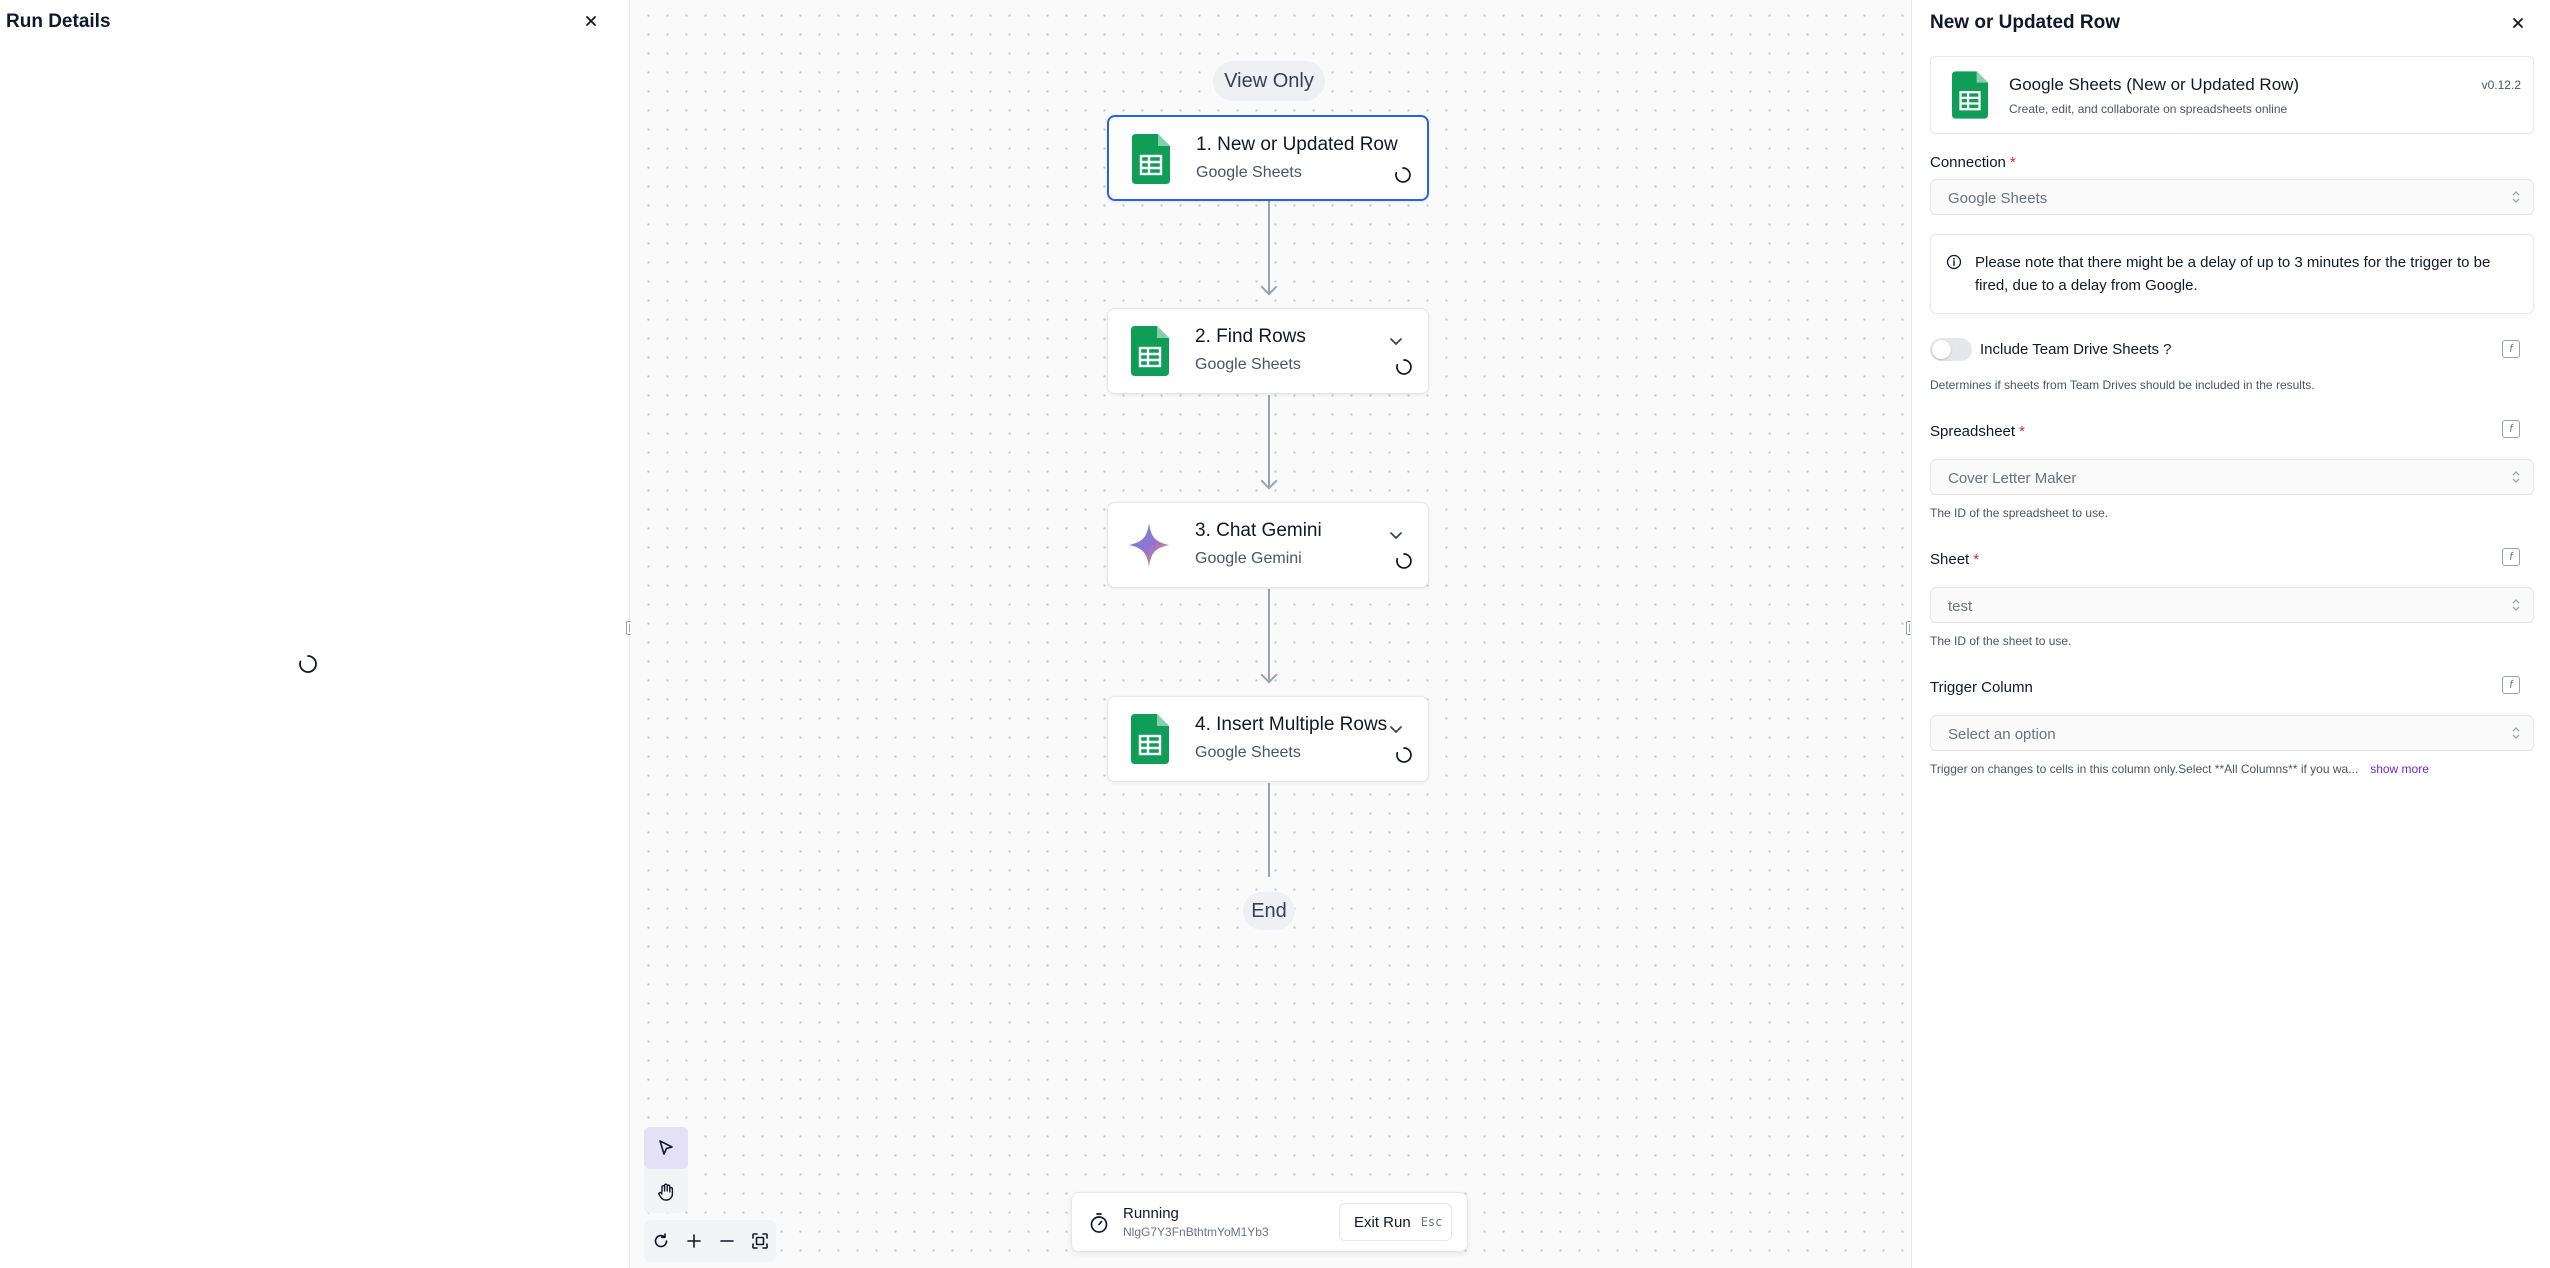 Image resolution: width=2550 pixels, height=1268 pixels. I want to click on step-card-4: 4. Insert Multiple Rows Google Sheets, so click(1268, 739).